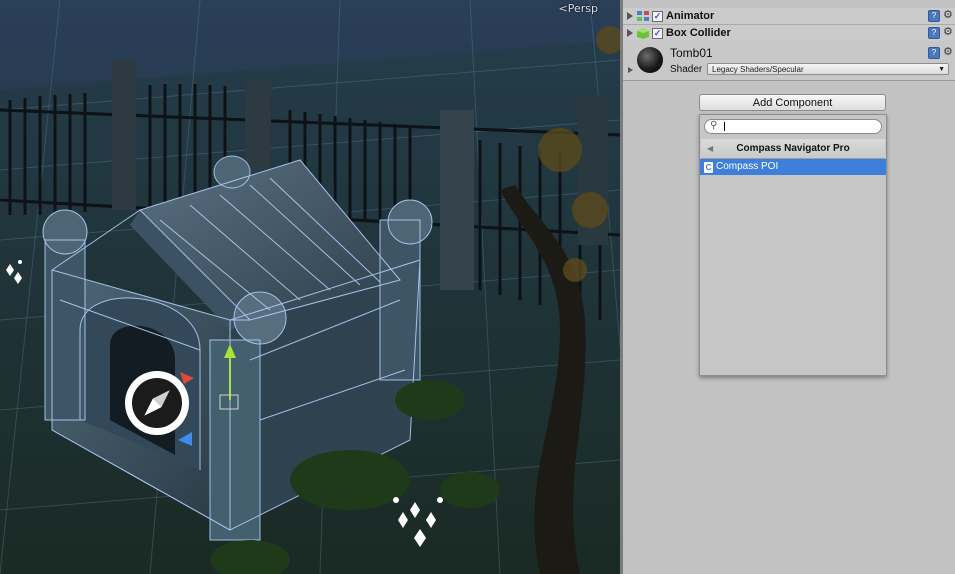  Describe the element at coordinates (708, 167) in the screenshot. I see `script-icon: C` at that location.